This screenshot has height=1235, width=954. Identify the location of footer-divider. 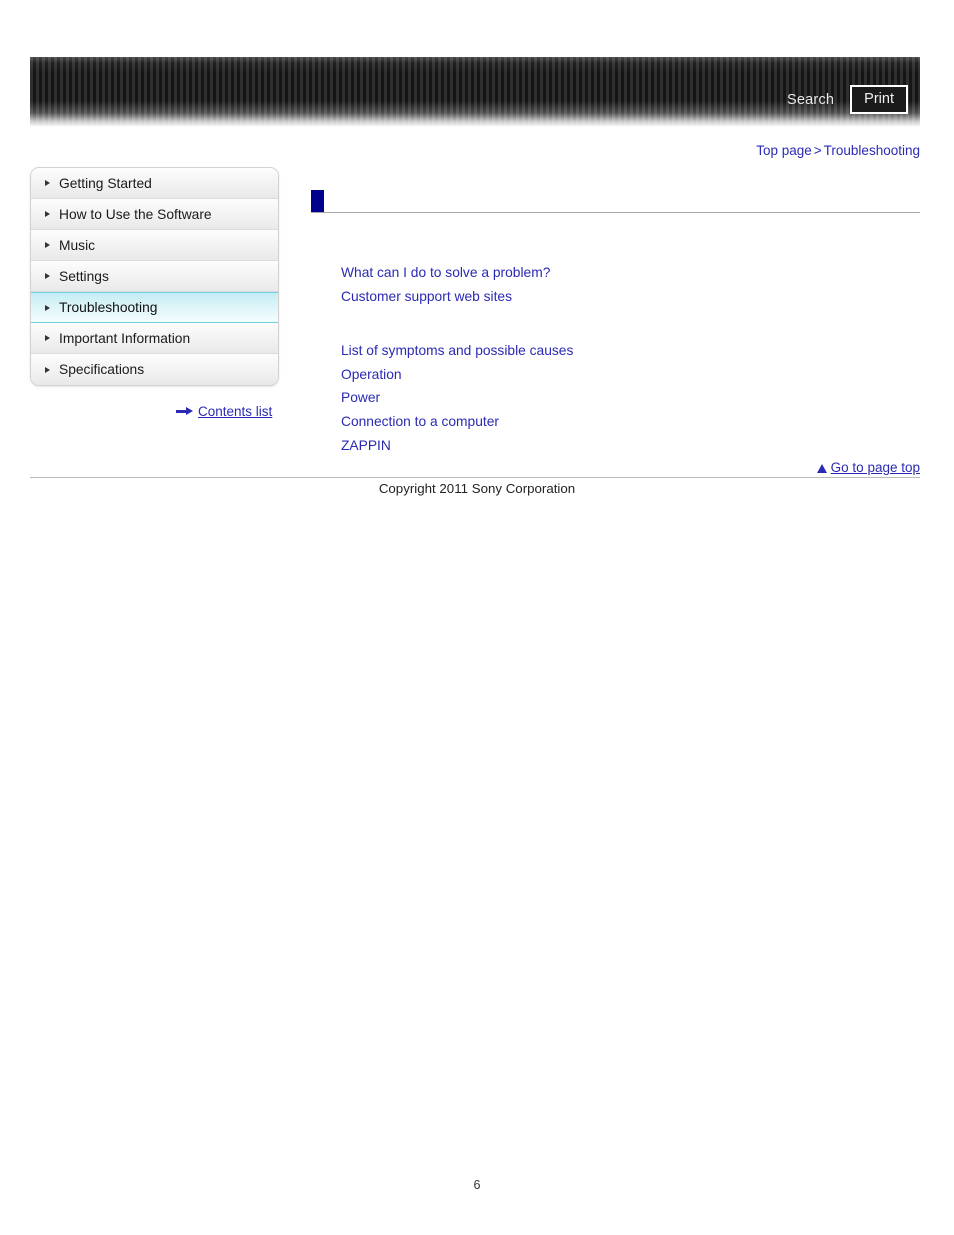
(475, 477).